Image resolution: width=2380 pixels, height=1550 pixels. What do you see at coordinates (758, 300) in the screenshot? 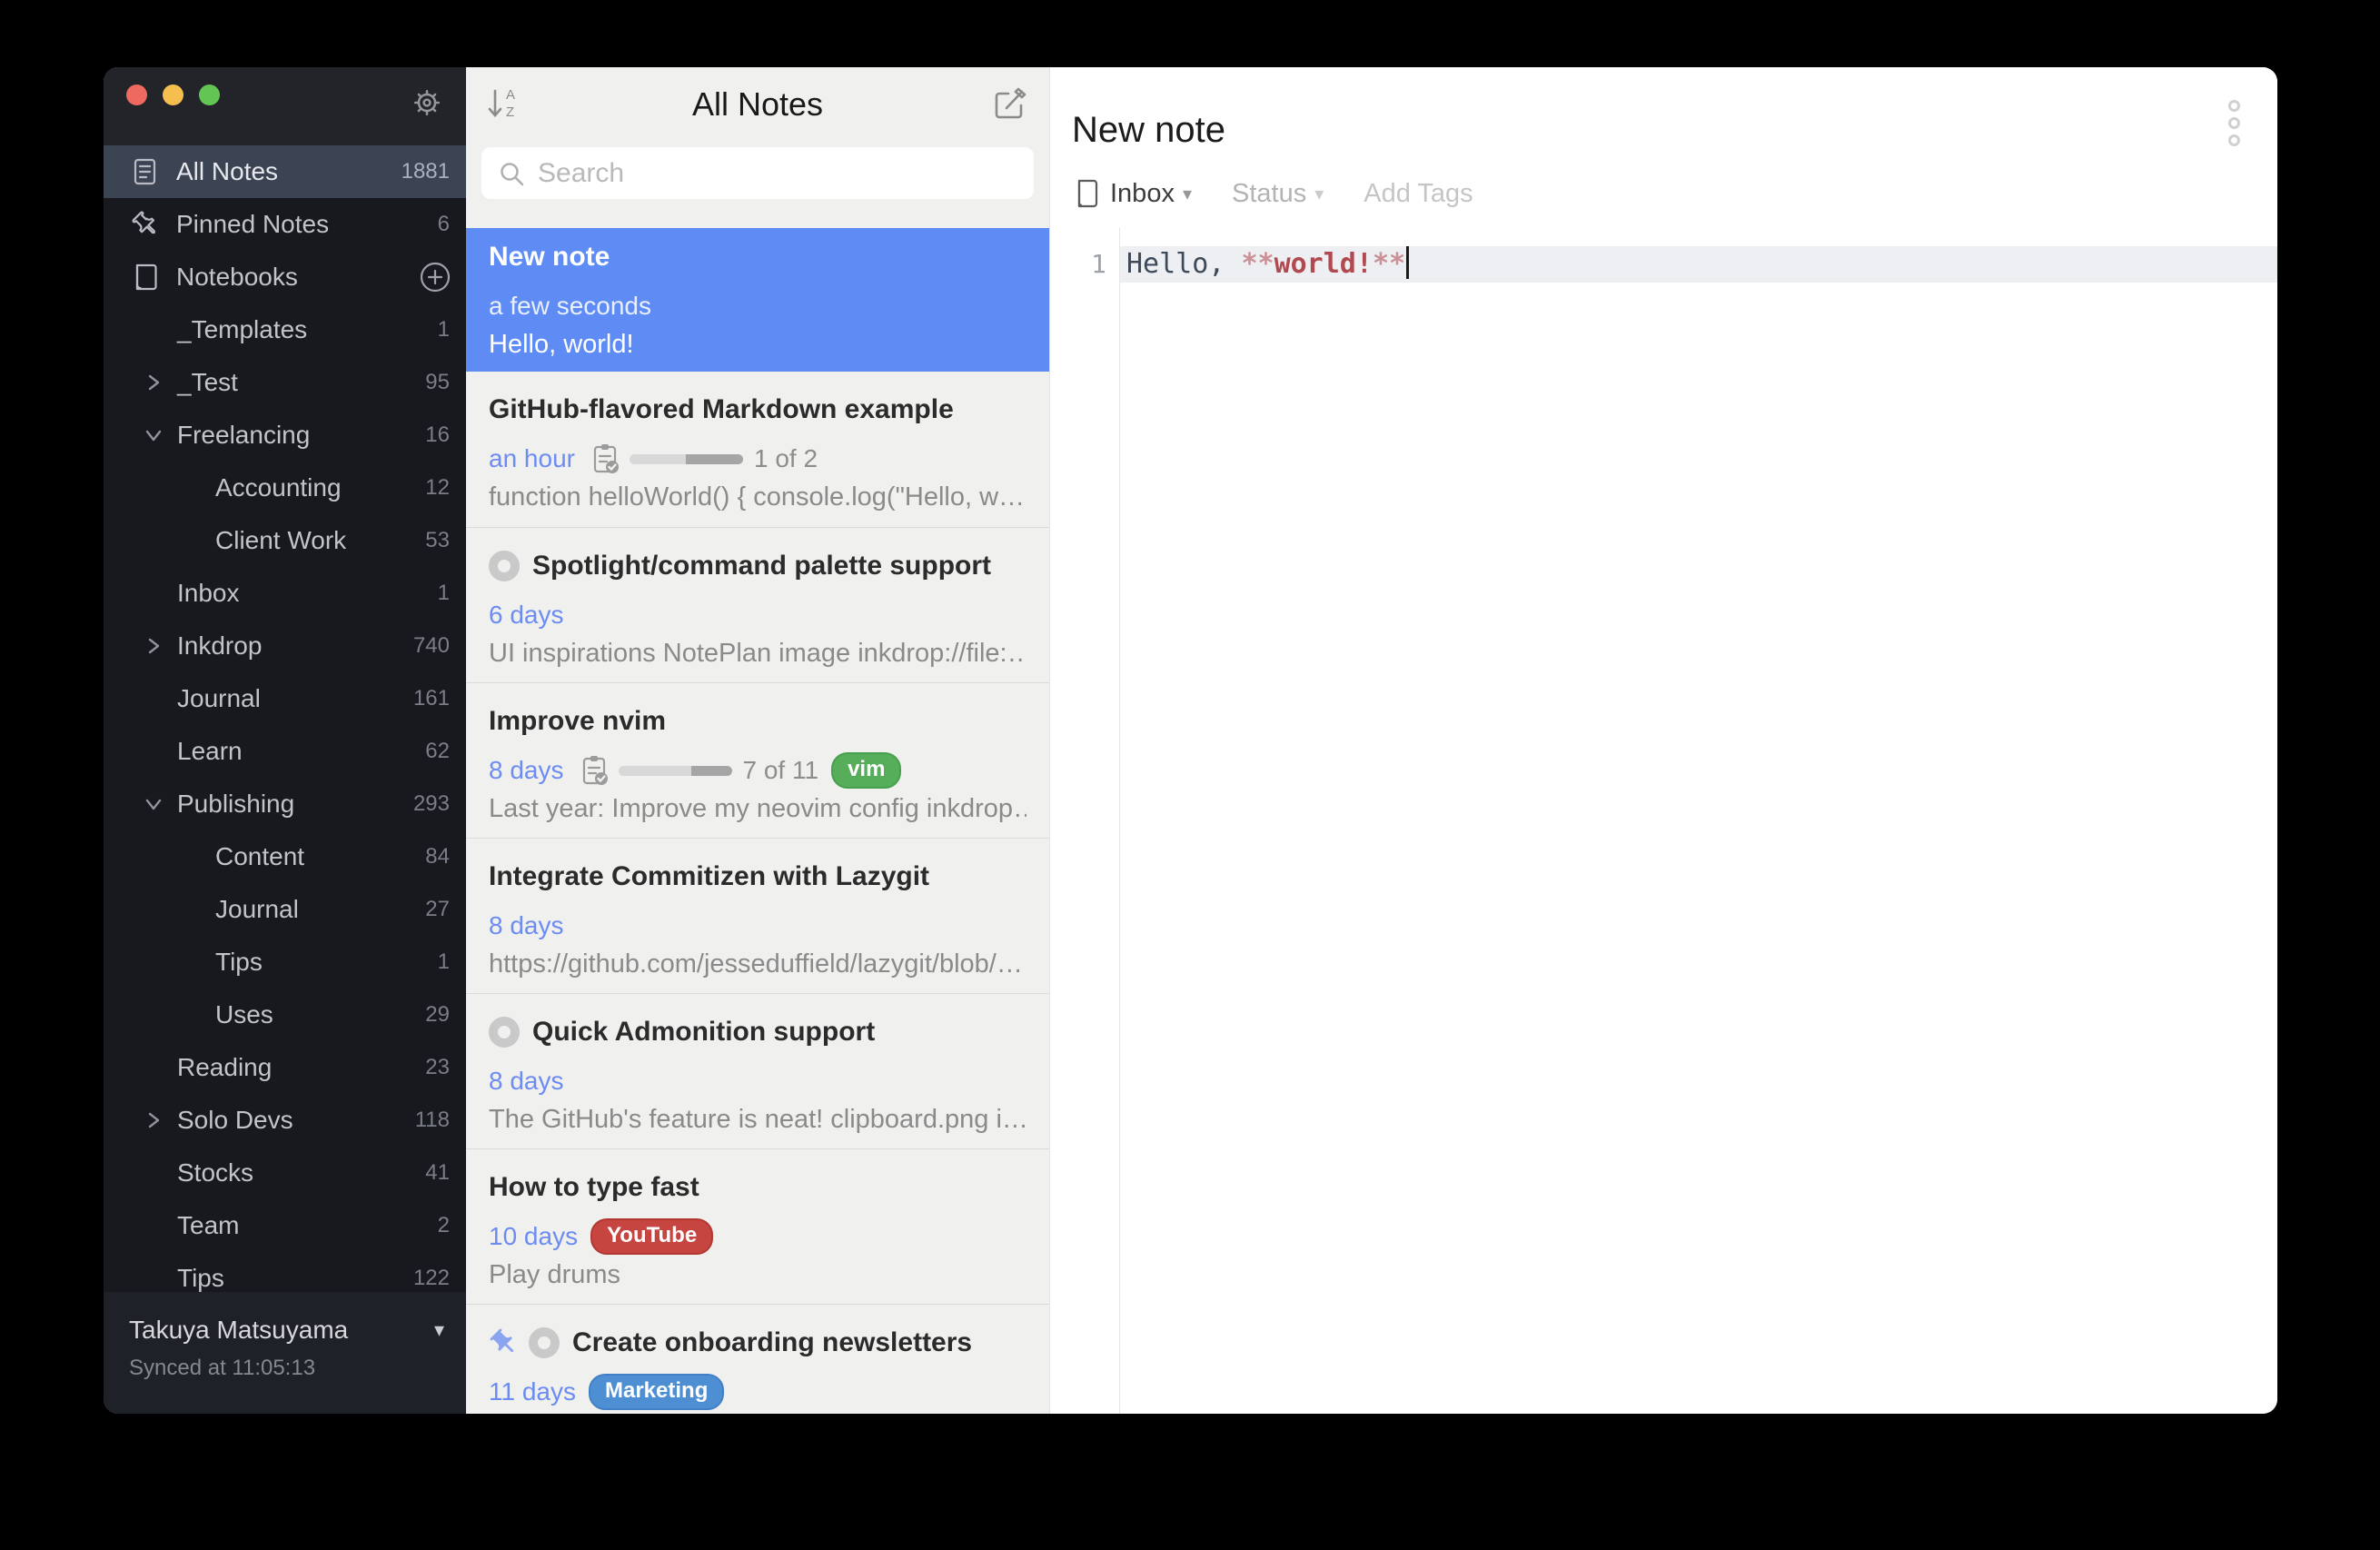
I see `note-list-item: New note a few seconds Hello, world!` at bounding box center [758, 300].